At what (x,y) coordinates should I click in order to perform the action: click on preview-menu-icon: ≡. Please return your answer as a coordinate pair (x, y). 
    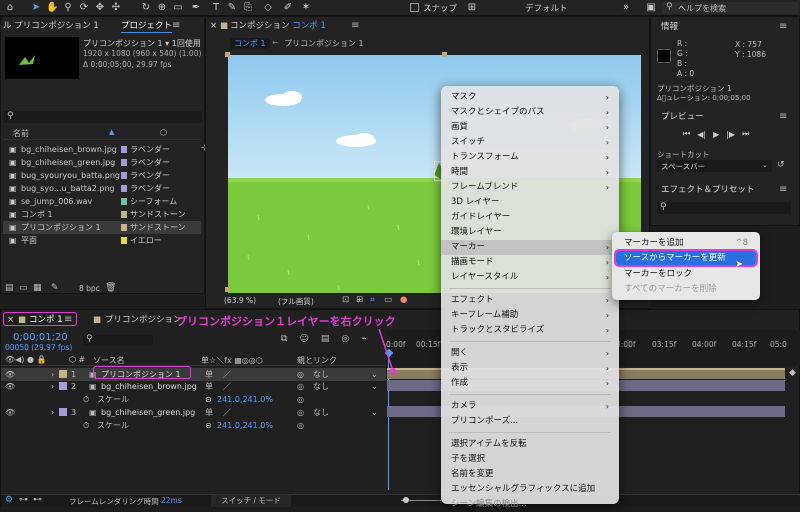
    Looking at the image, I should click on (783, 117).